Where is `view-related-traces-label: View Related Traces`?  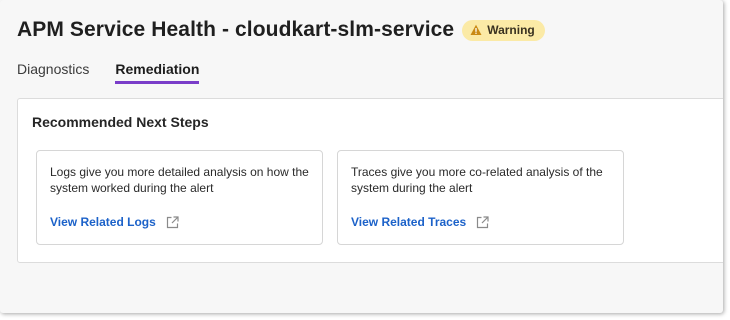
view-related-traces-label: View Related Traces is located at coordinates (408, 222).